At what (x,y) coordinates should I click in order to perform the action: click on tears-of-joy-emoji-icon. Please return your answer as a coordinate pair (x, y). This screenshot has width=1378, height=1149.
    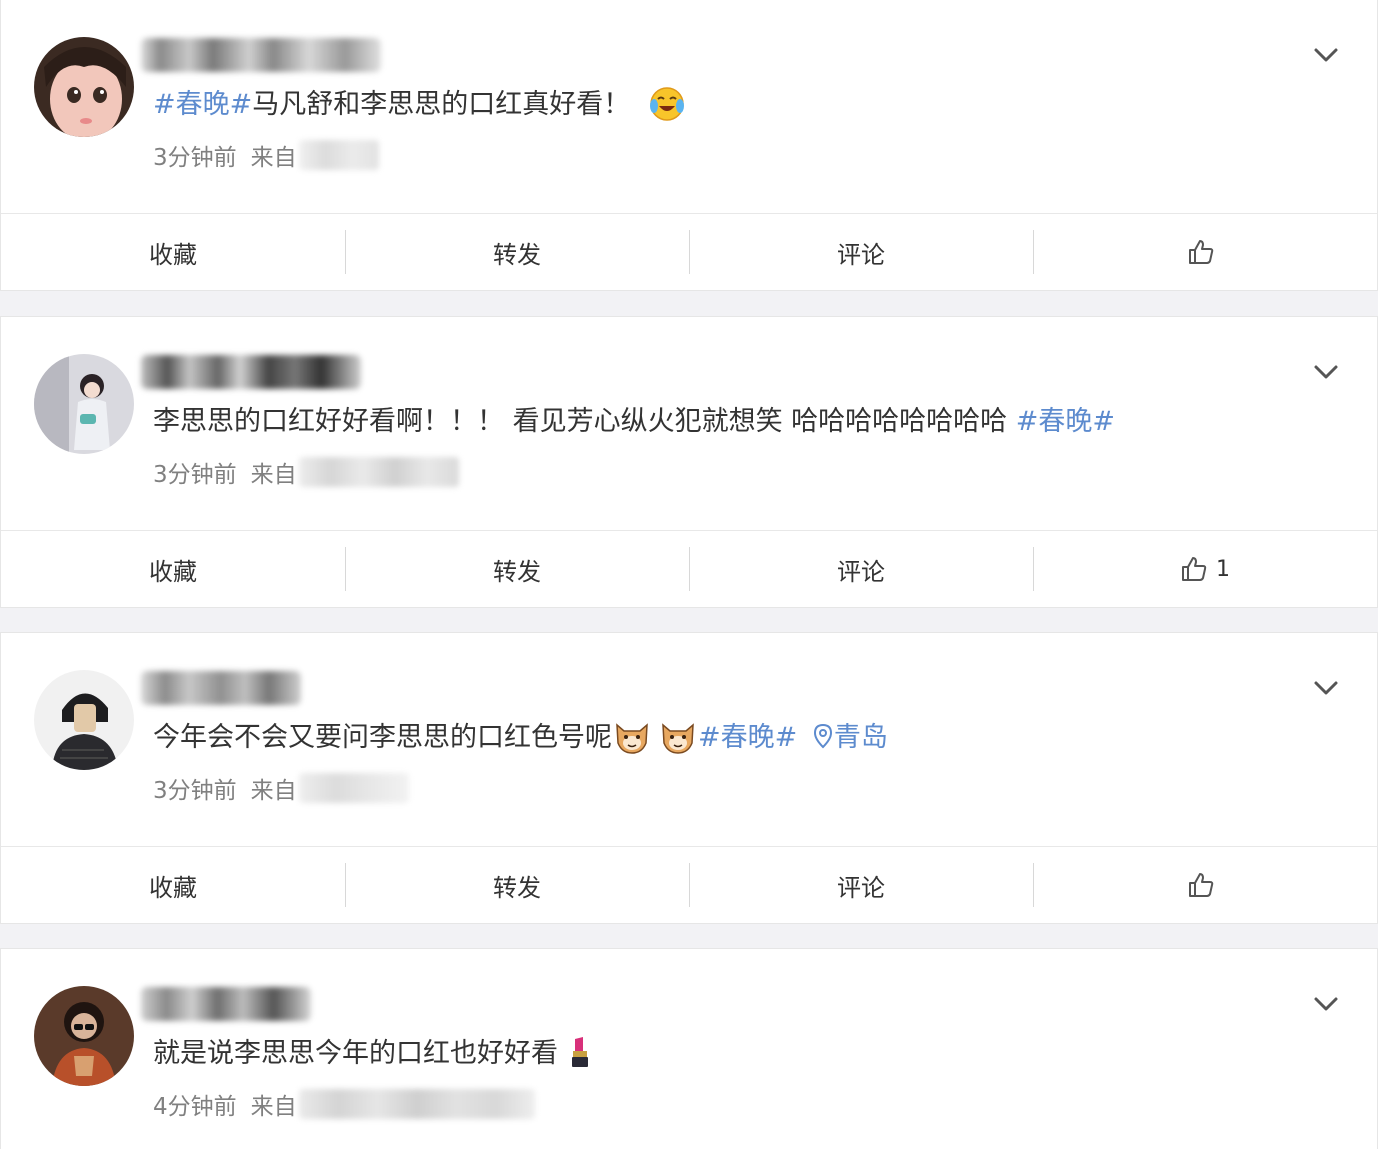
    Looking at the image, I should click on (666, 103).